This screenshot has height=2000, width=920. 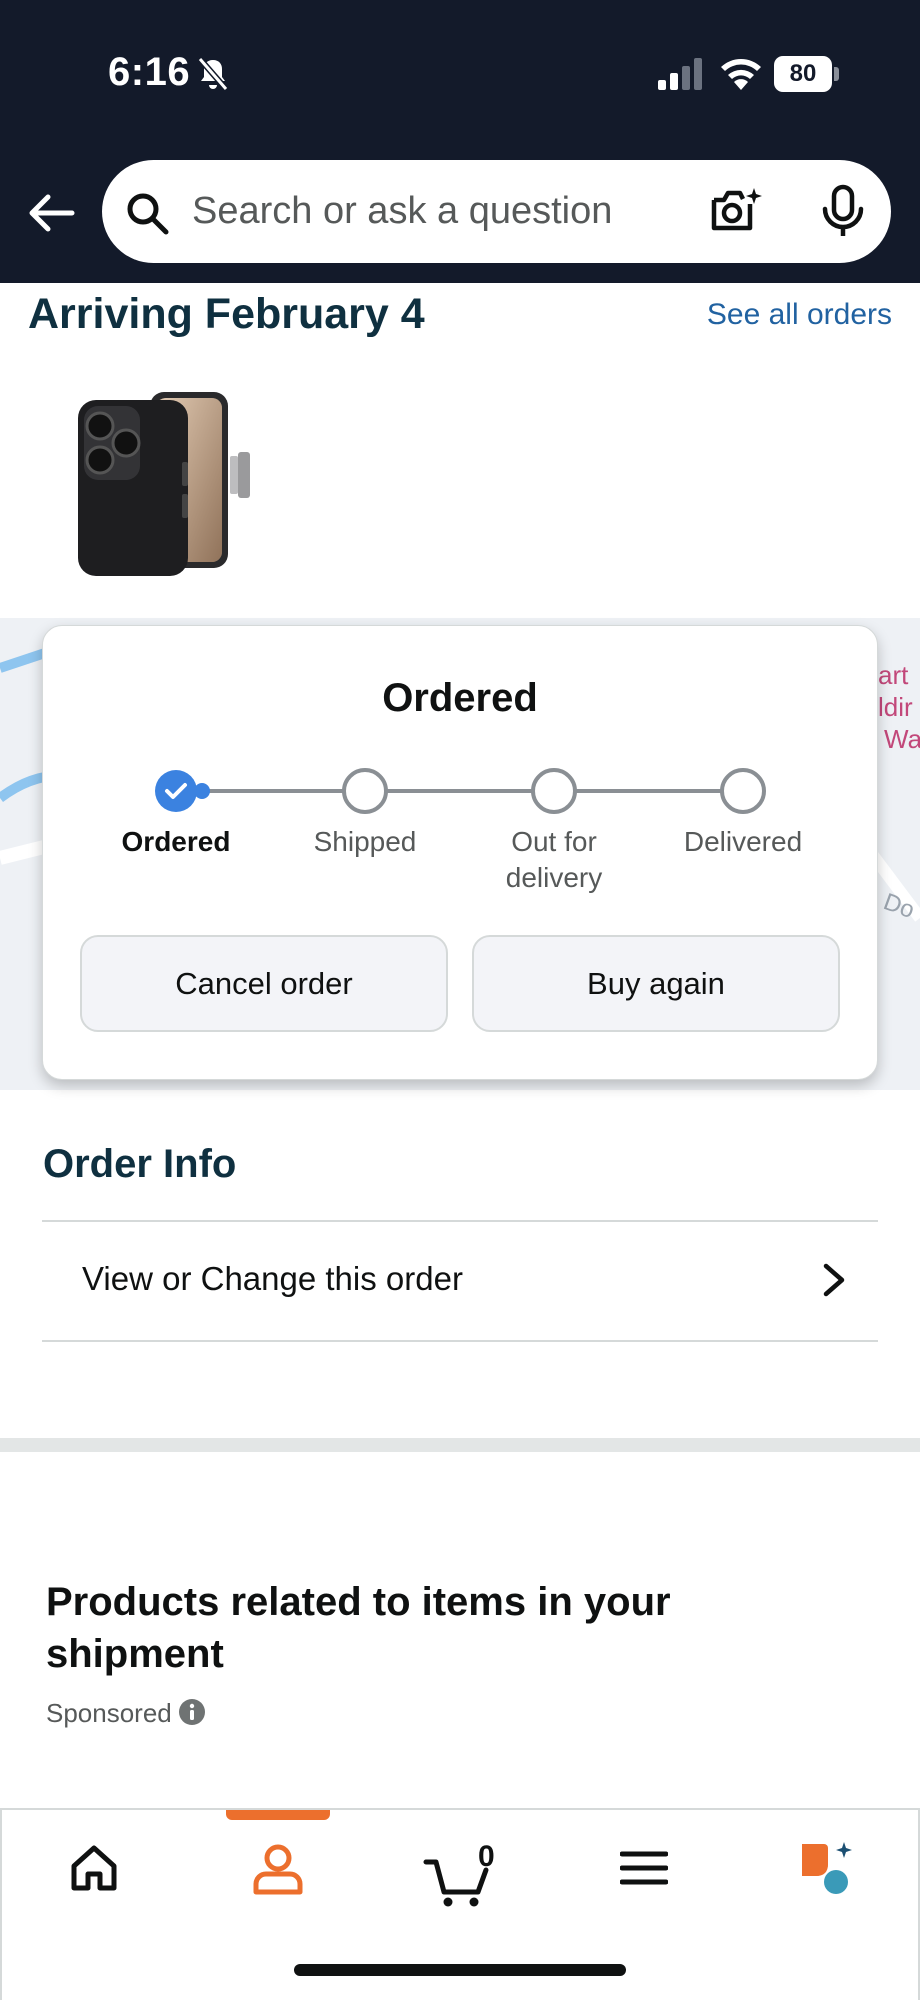 What do you see at coordinates (680, 74) in the screenshot?
I see `cellular-signal-icon` at bounding box center [680, 74].